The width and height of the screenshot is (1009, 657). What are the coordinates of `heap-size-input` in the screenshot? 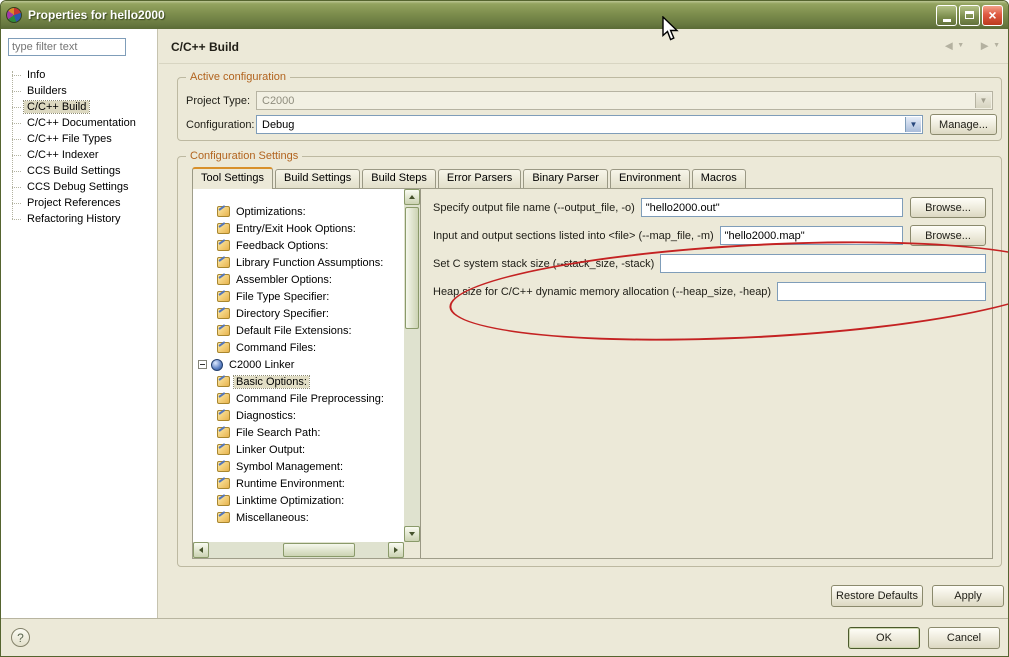 It's located at (881, 291).